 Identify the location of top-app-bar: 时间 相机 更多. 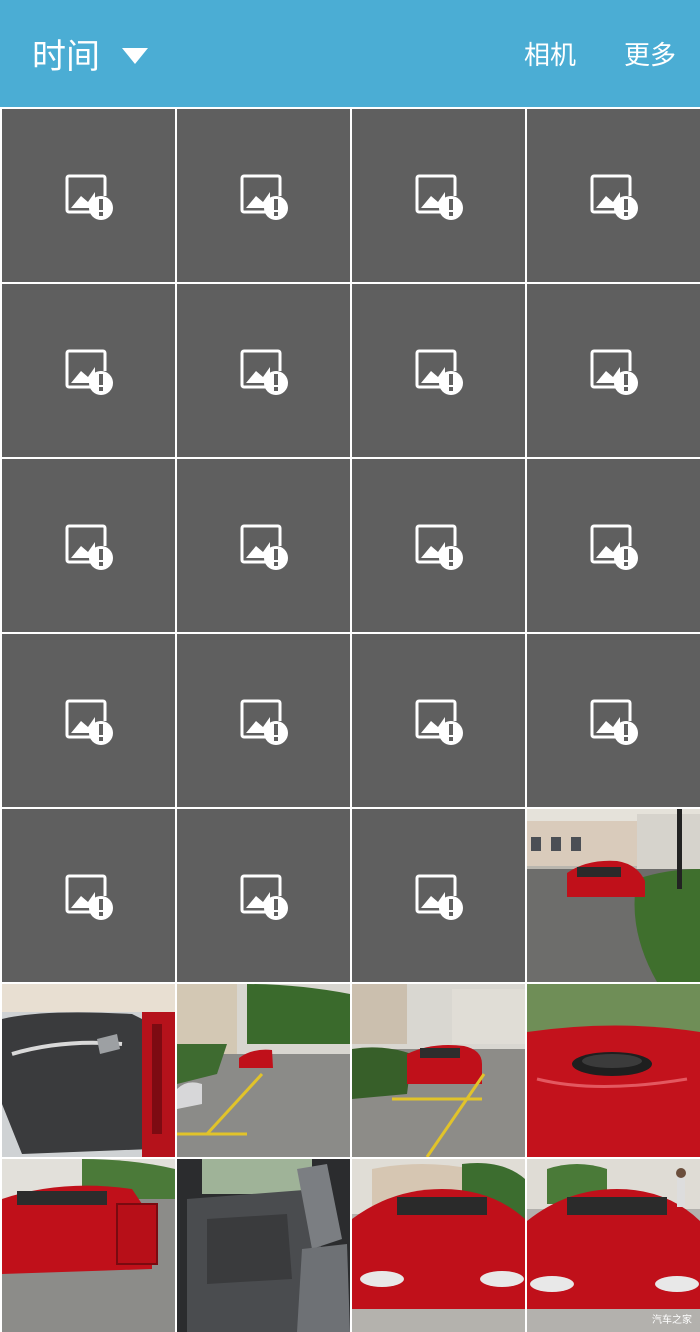
(350, 53).